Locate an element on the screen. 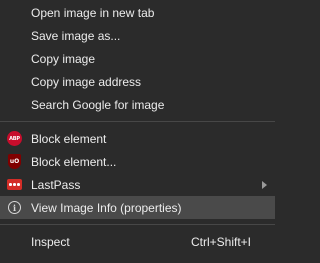  menu-item-label: Open image in new tab is located at coordinates (93, 12).